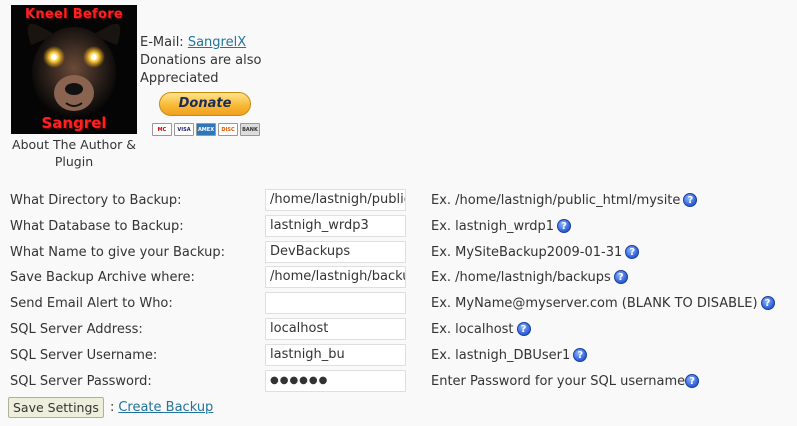 Image resolution: width=797 pixels, height=426 pixels. Describe the element at coordinates (250, 129) in the screenshot. I see `bank-icon: BANK` at that location.